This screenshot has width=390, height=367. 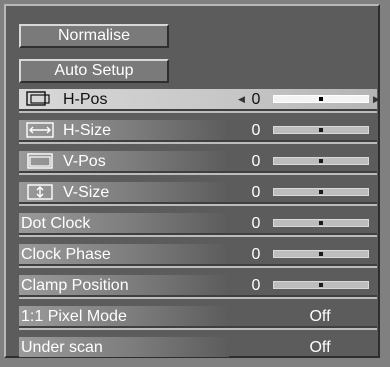 I want to click on h-size-value: 0, so click(x=256, y=130).